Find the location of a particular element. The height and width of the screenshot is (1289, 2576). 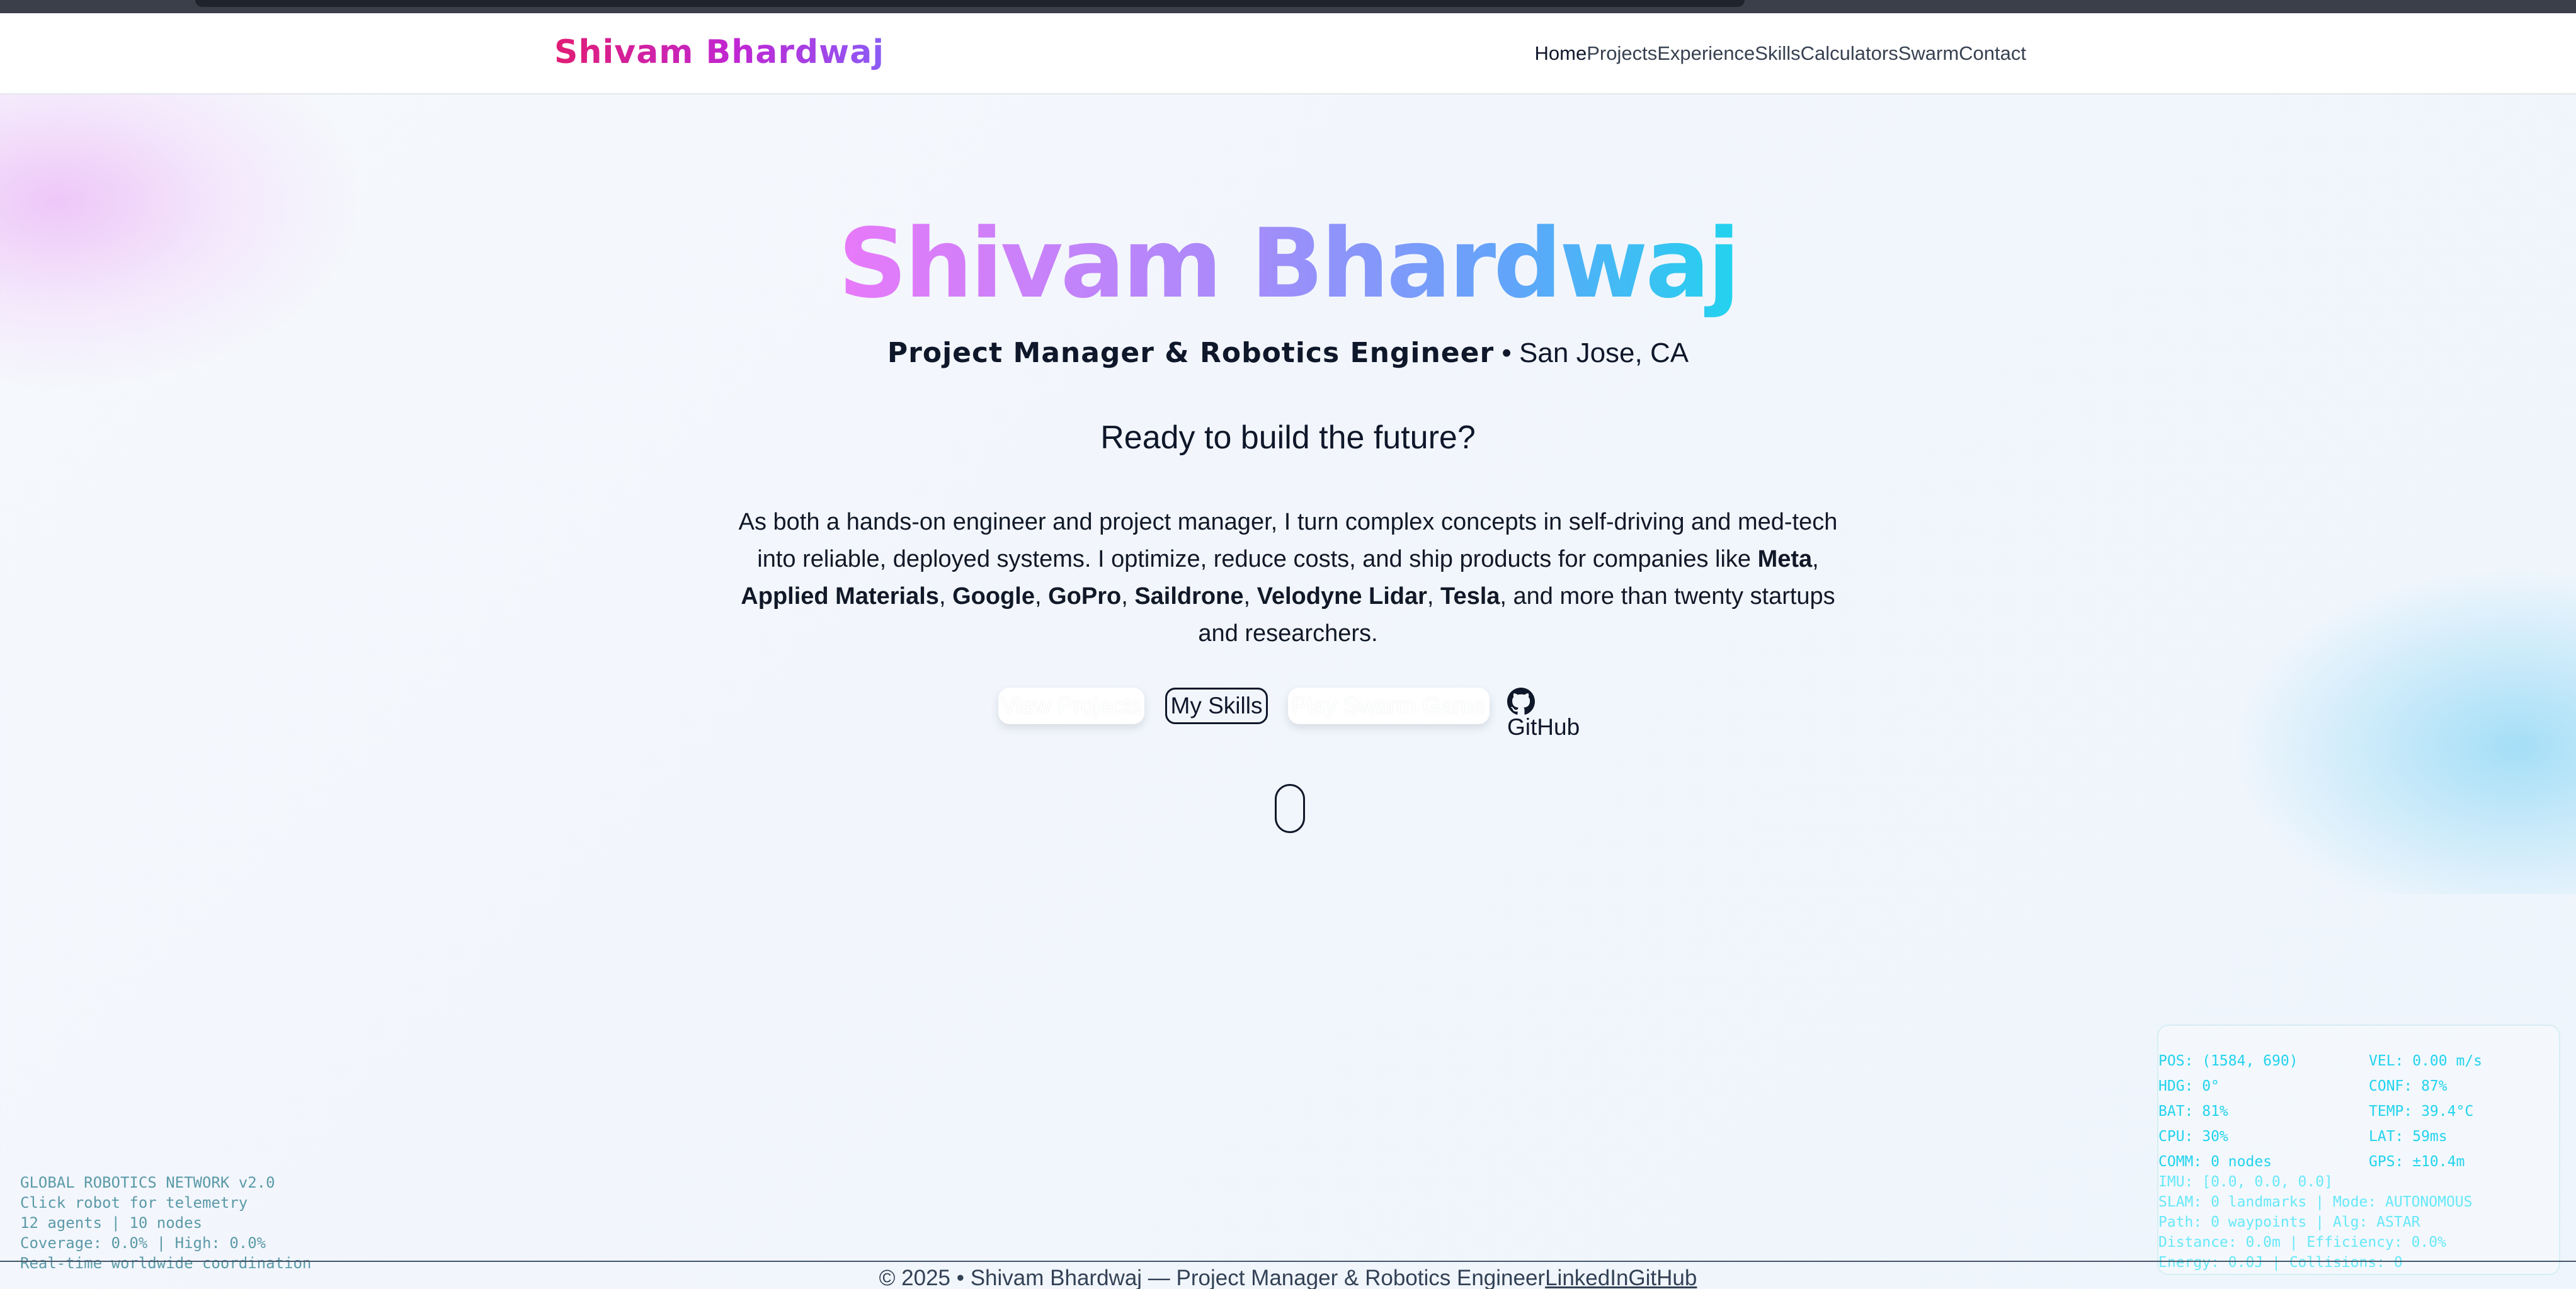

play-swarm-game-button: Play Swarm Game is located at coordinates (1389, 706).